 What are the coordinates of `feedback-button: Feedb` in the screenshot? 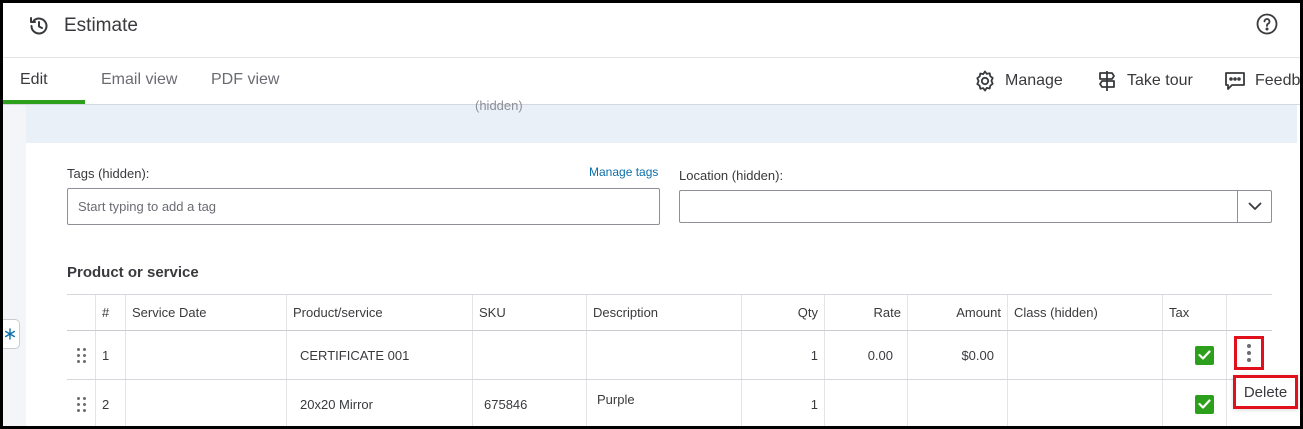 It's located at (1261, 81).